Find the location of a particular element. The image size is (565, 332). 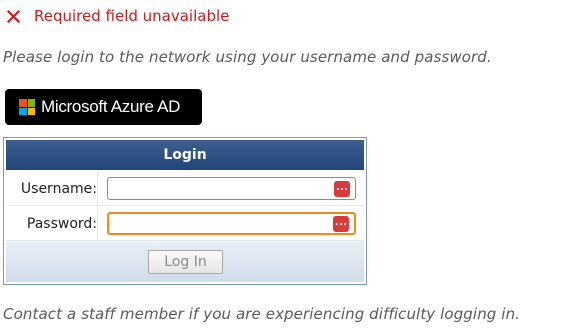

login-title: Login is located at coordinates (185, 155).